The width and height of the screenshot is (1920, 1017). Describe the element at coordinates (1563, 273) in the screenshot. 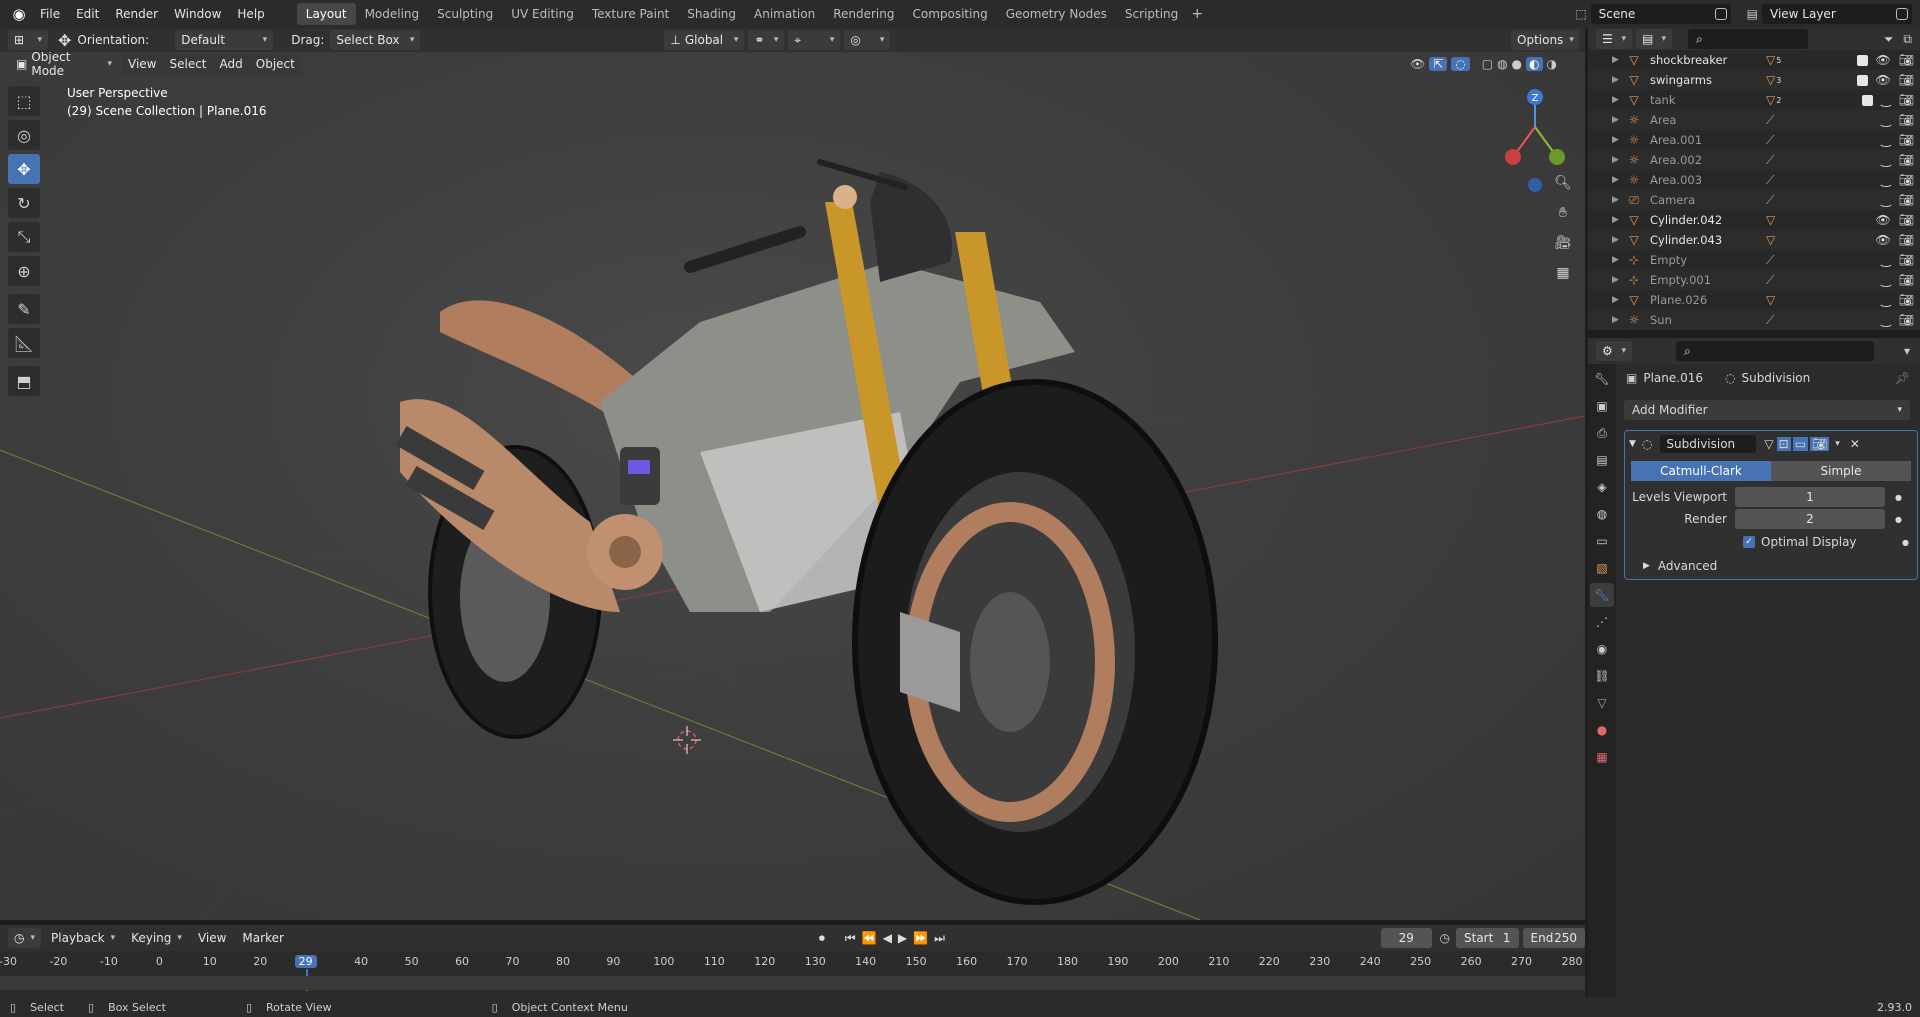

I see `perspective-grid-icon: ▦` at that location.